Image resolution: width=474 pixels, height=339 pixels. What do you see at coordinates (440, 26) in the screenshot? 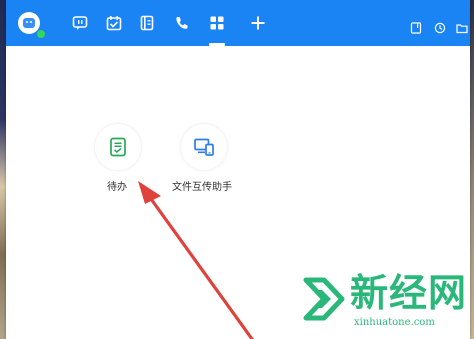
I see `history-clock-icon` at bounding box center [440, 26].